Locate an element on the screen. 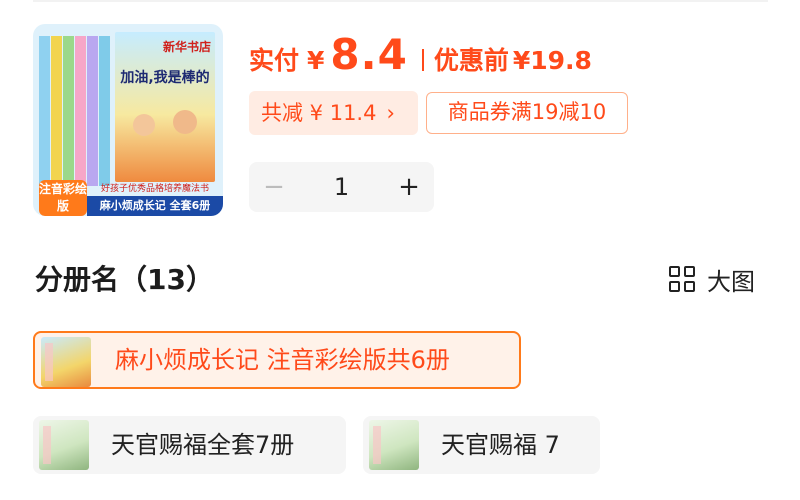  top-divider is located at coordinates (400, 1).